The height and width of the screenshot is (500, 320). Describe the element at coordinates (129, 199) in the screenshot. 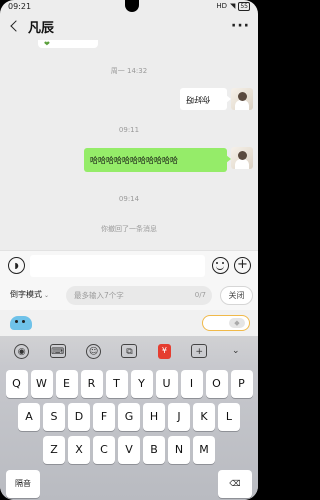

I see `timestamp: 09:14` at that location.